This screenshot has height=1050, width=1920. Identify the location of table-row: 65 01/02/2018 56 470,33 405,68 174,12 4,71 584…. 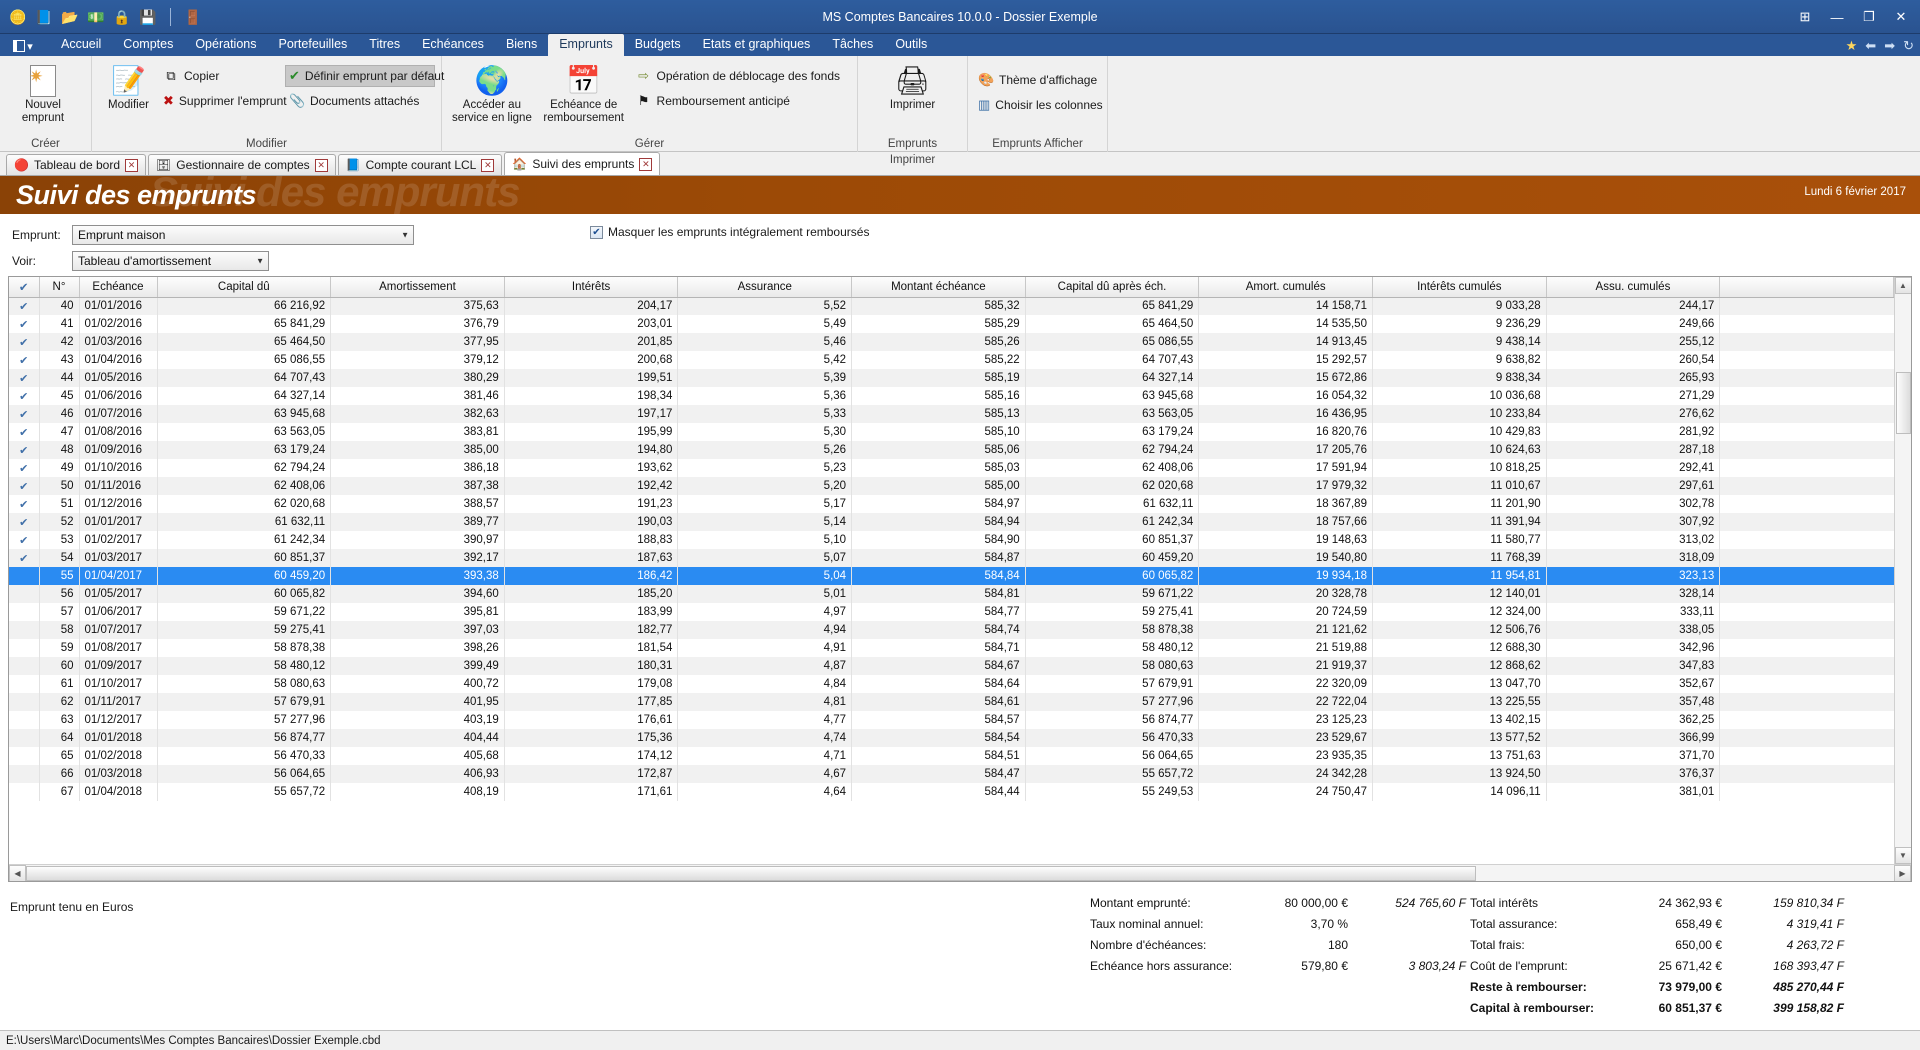
(951, 756).